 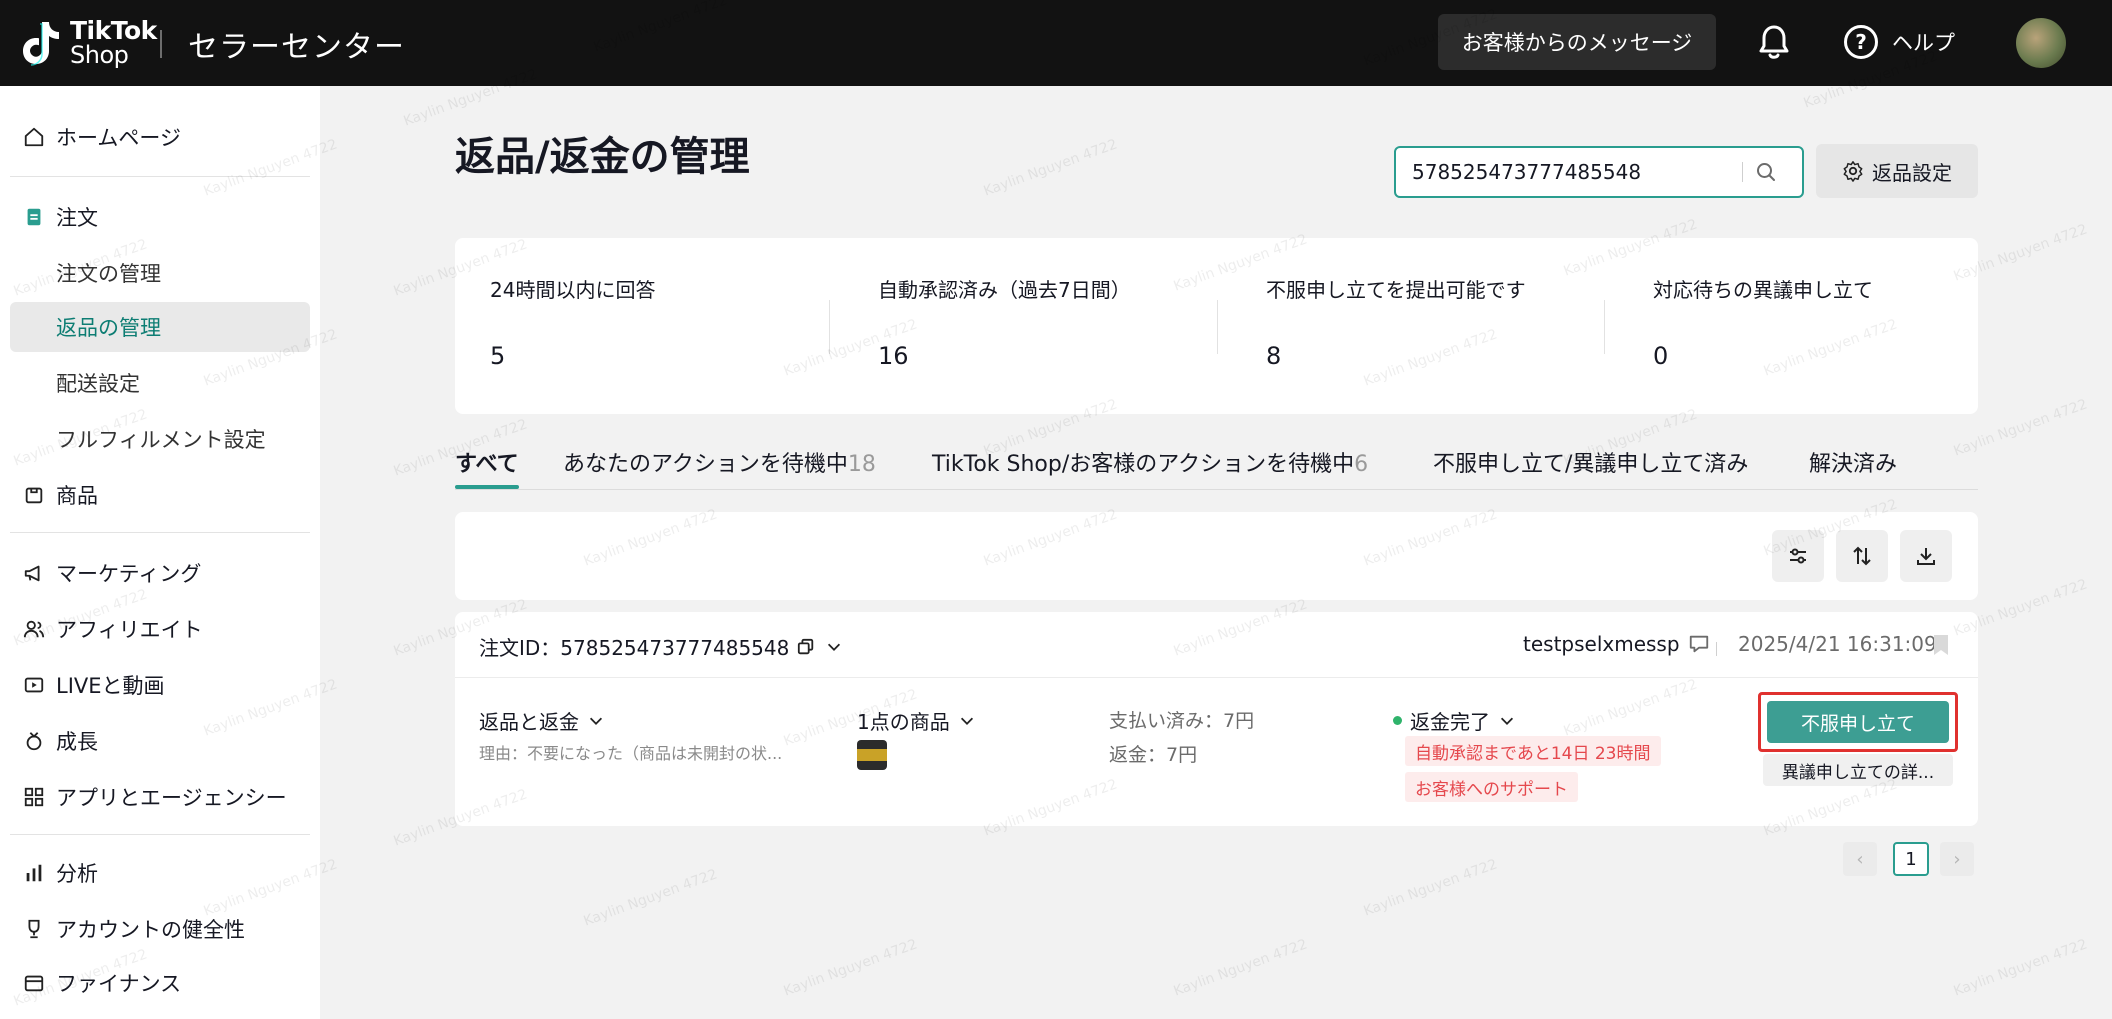 I want to click on order-time: 2025/4/21 16:31:09, so click(x=1837, y=644).